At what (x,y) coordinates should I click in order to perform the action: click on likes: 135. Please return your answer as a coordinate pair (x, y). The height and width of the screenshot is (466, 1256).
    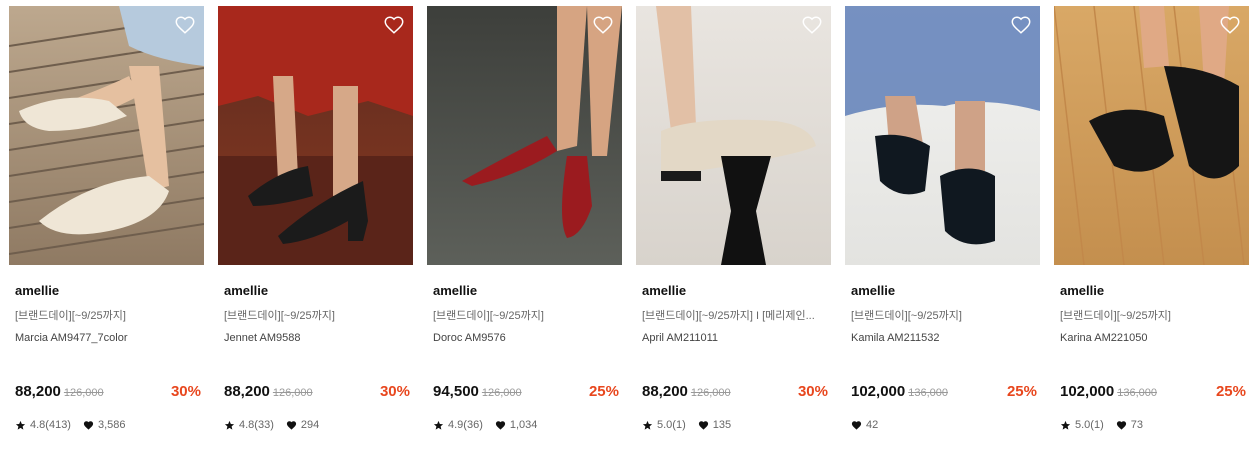
    Looking at the image, I should click on (714, 425).